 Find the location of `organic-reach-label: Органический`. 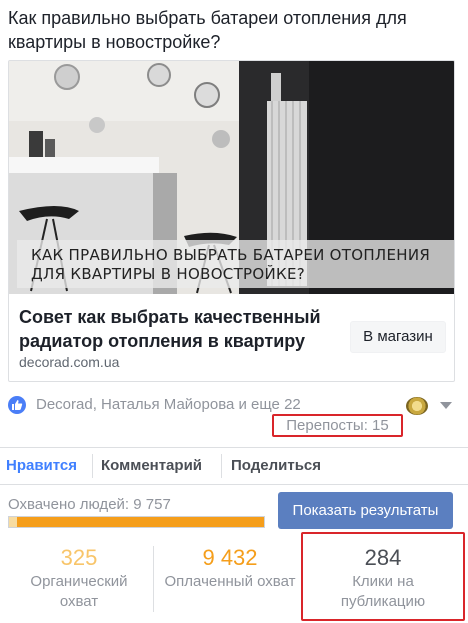

organic-reach-label: Органический is located at coordinates (79, 581).